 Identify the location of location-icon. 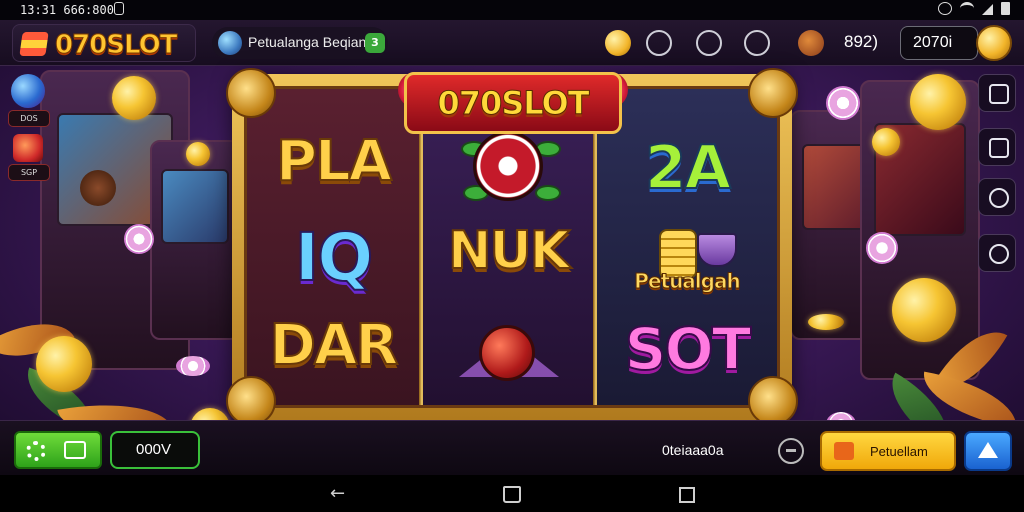
(997, 197).